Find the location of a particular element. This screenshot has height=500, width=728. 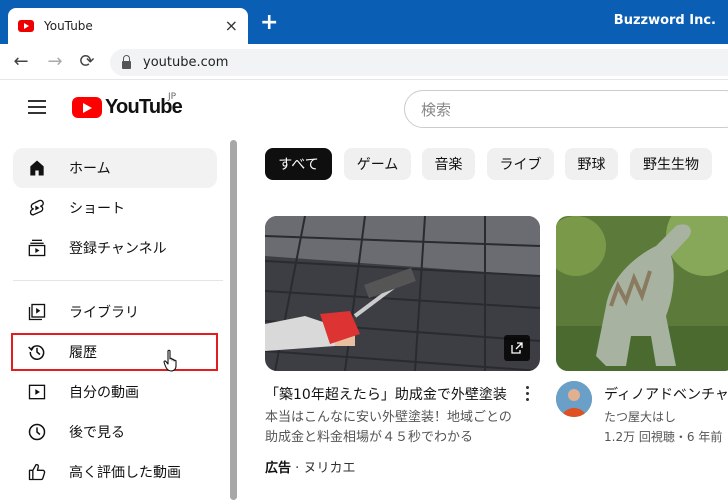

shorts-icon is located at coordinates (36, 207).